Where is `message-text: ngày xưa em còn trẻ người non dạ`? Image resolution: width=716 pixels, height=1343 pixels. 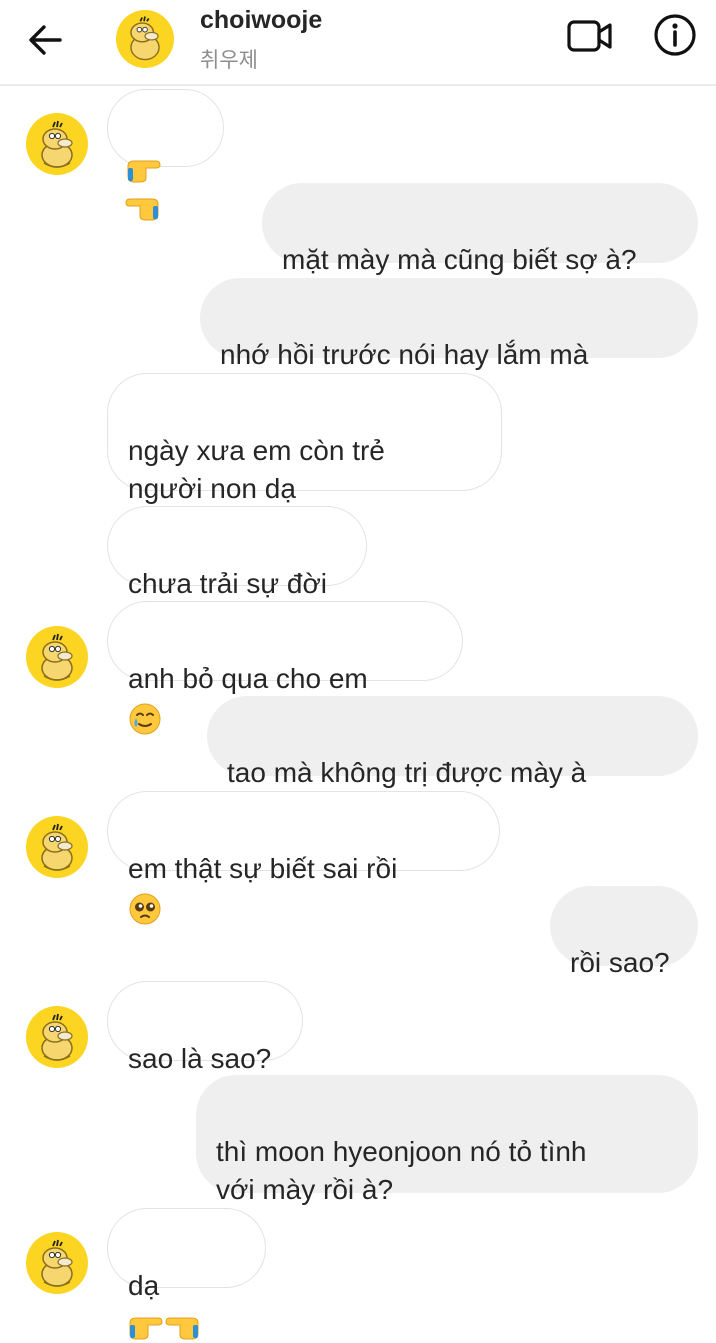
message-text: ngày xưa em còn trẻ người non dạ is located at coordinates (256, 469).